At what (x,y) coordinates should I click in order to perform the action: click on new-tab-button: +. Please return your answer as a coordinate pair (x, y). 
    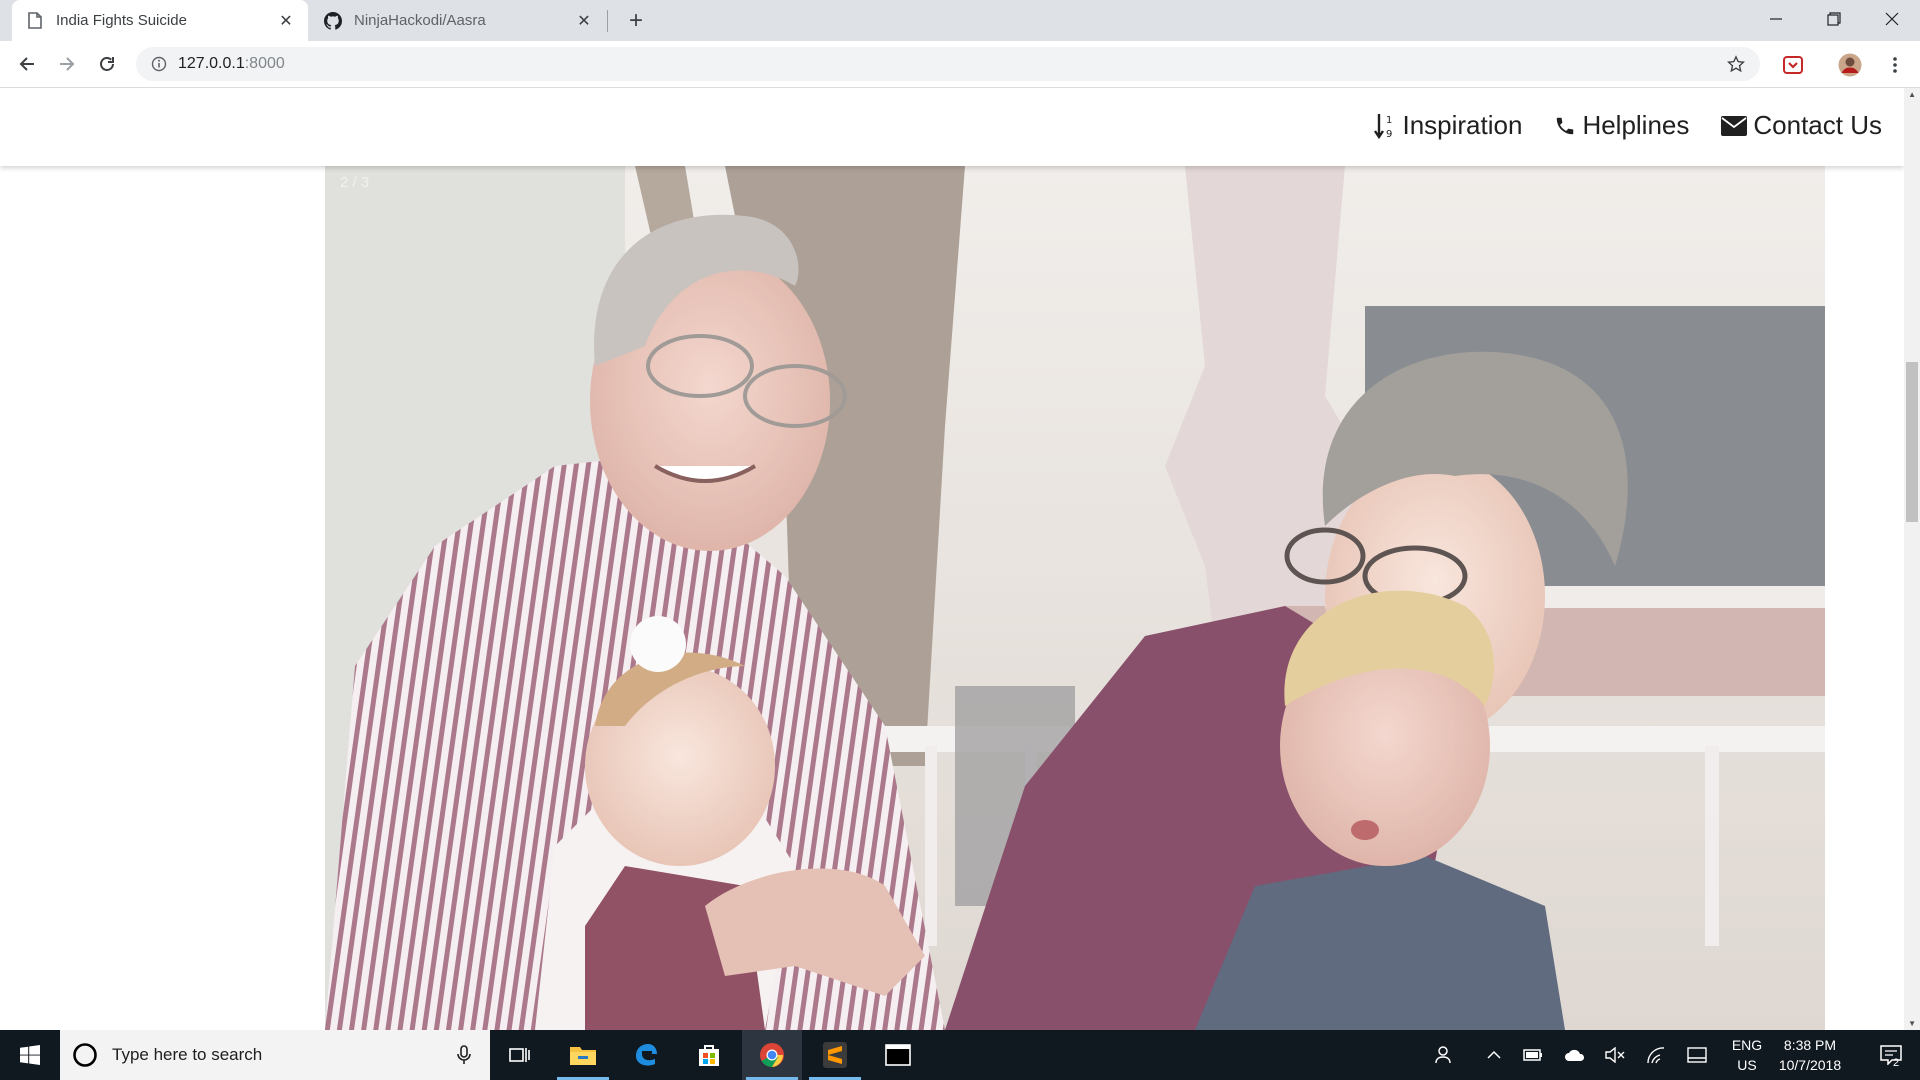
    Looking at the image, I should click on (636, 20).